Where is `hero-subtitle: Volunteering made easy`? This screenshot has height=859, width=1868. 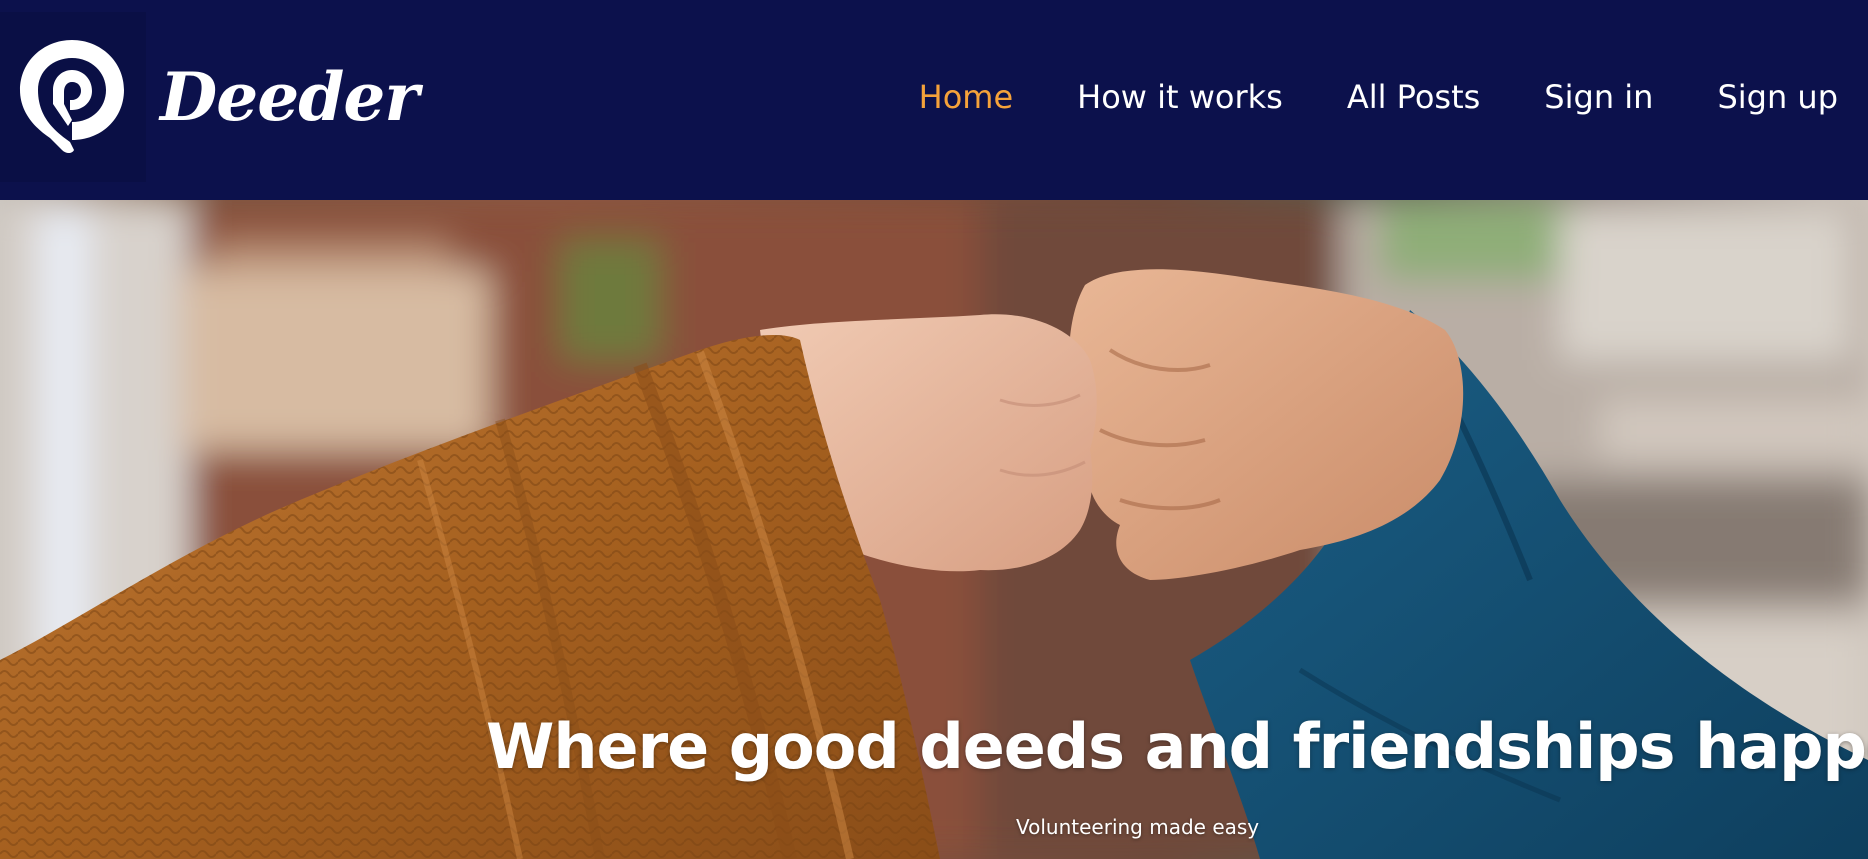
hero-subtitle: Volunteering made easy is located at coordinates (1138, 827).